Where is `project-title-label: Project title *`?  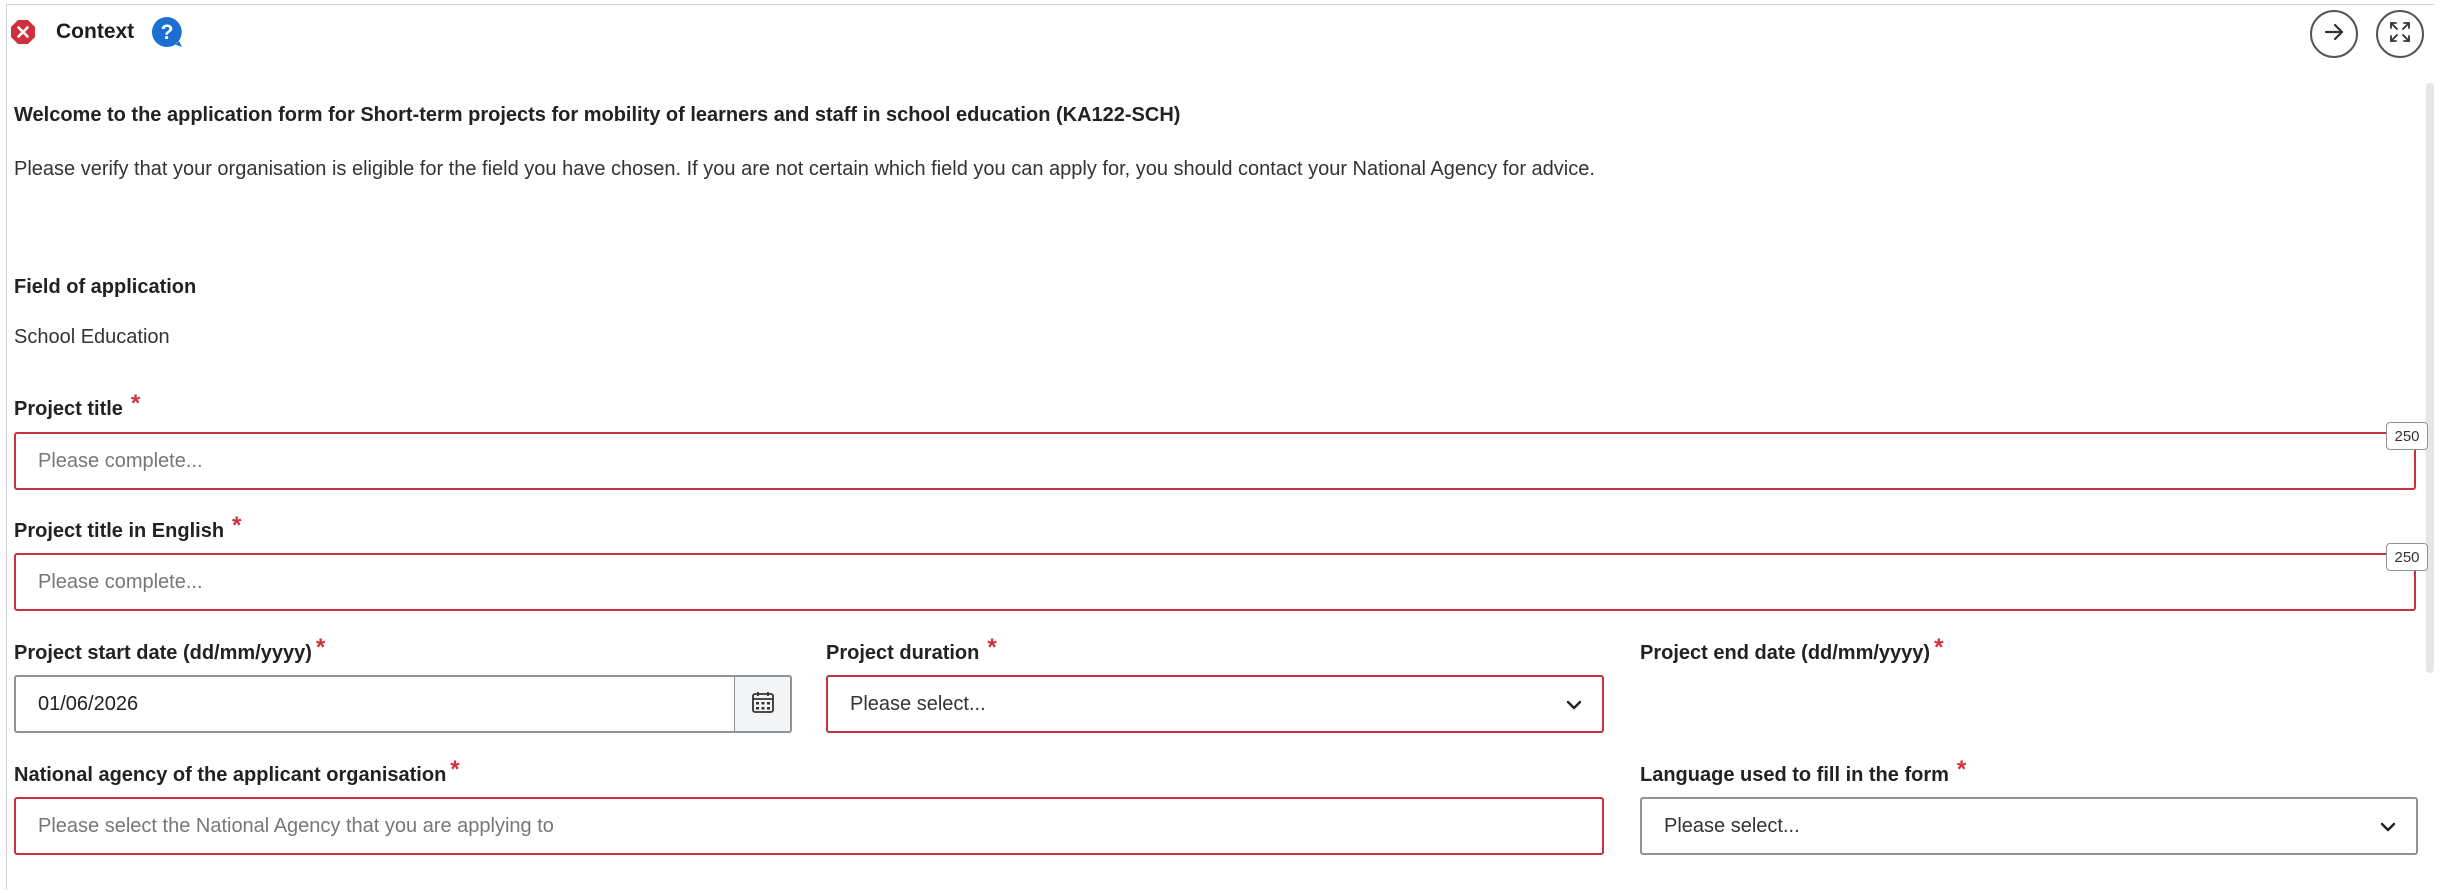 project-title-label: Project title * is located at coordinates (77, 406).